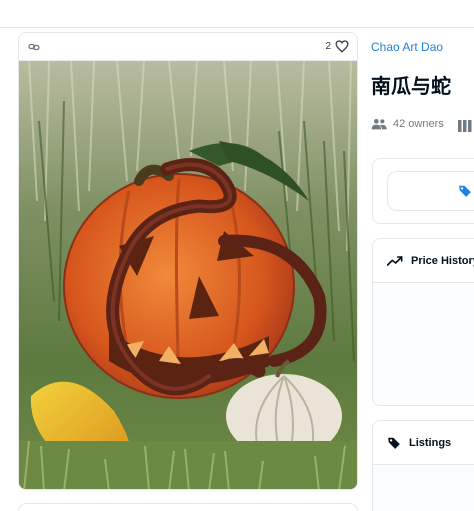 Image resolution: width=474 pixels, height=511 pixels. I want to click on top-bar, so click(237, 14).